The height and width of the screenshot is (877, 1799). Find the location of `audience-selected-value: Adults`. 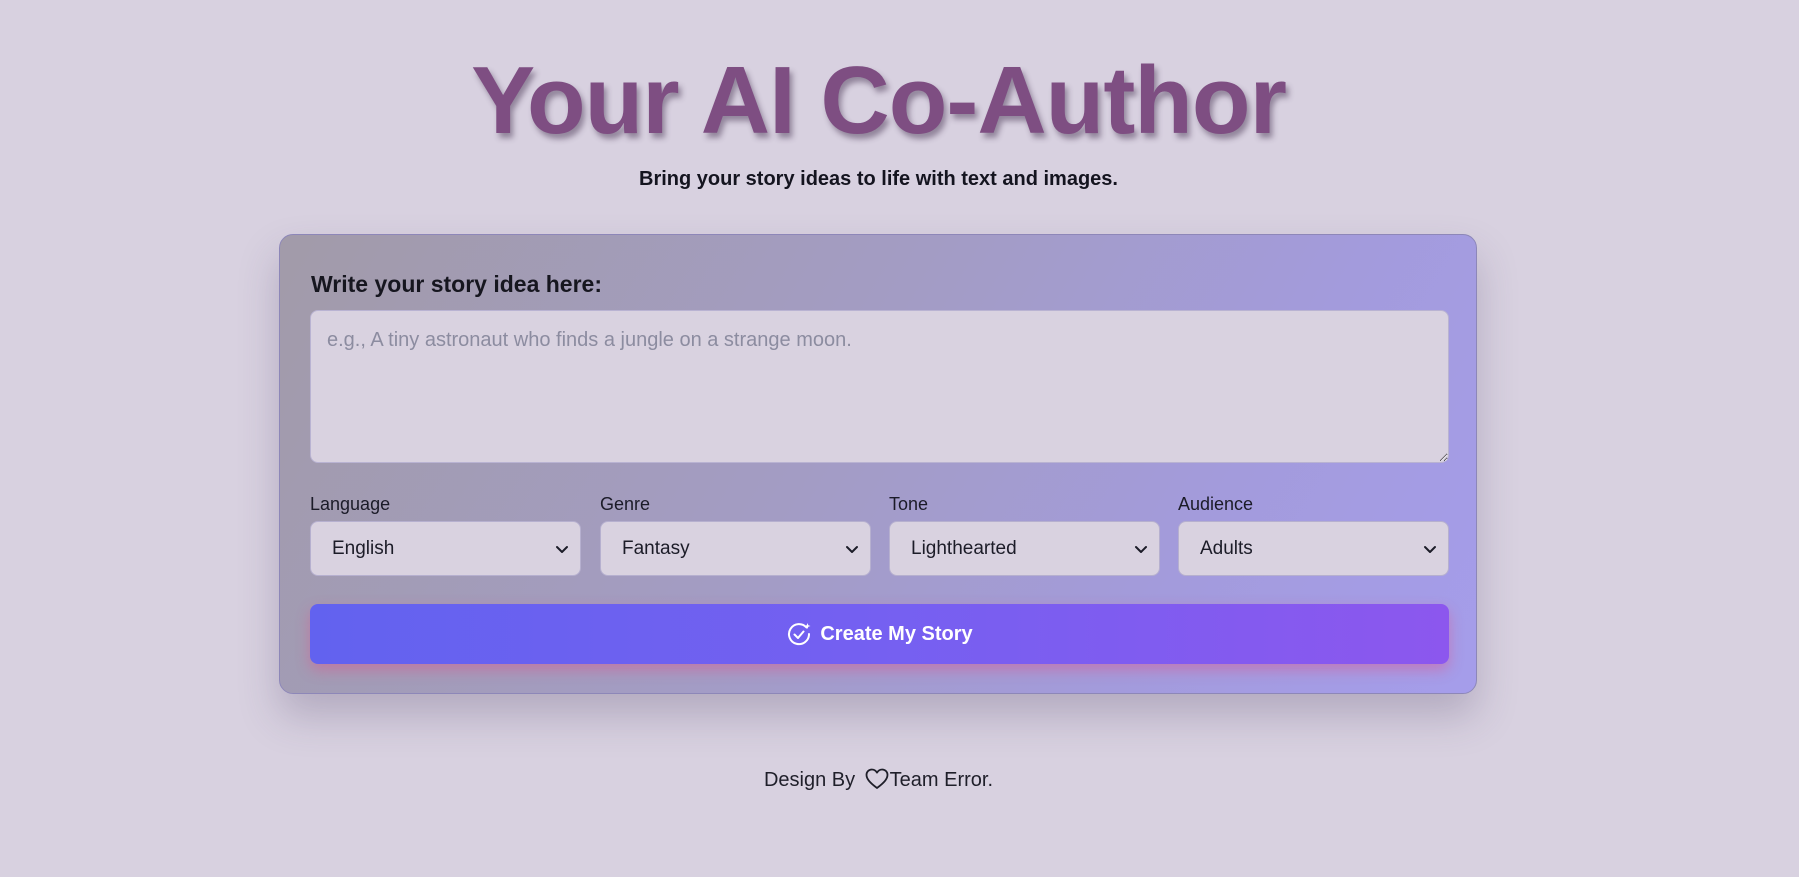

audience-selected-value: Adults is located at coordinates (1226, 548).